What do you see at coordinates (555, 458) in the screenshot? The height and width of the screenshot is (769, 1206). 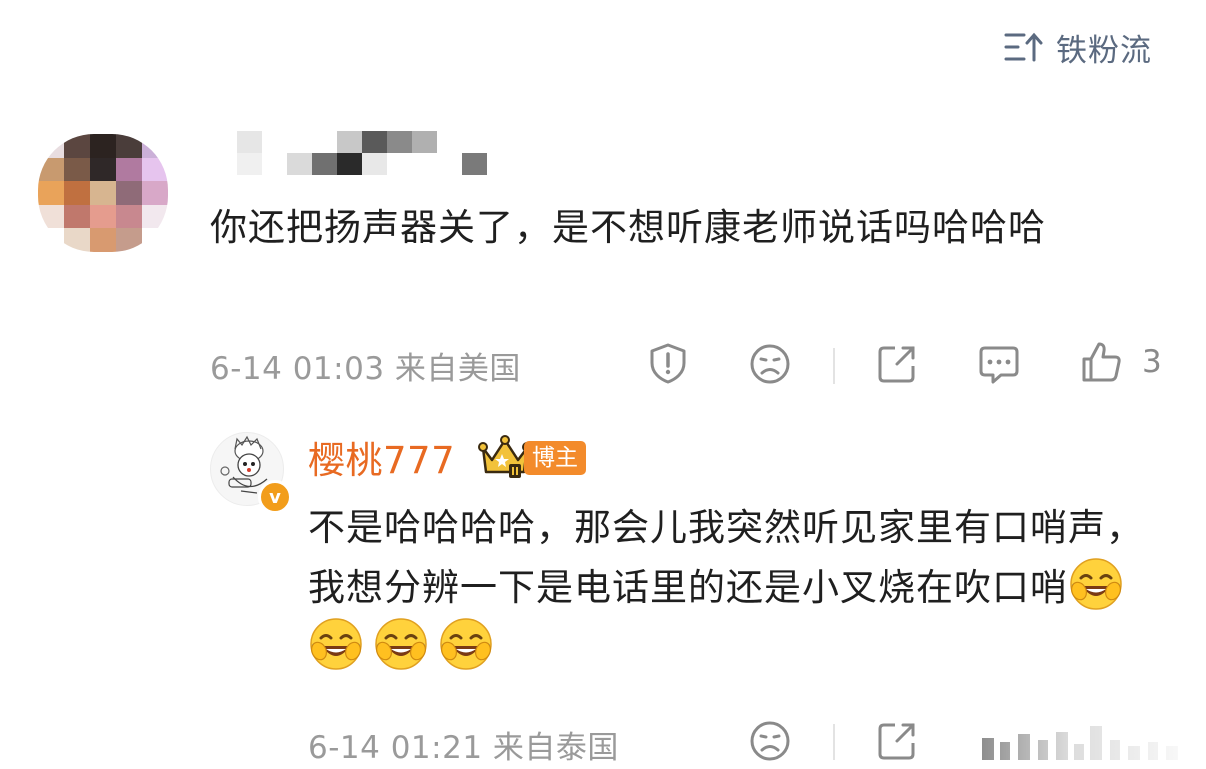 I see `author-badge: 博主` at bounding box center [555, 458].